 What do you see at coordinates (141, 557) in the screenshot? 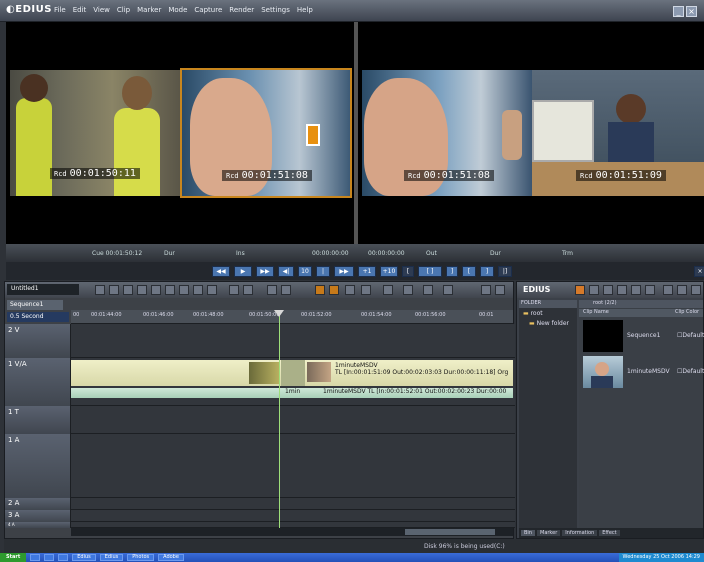
I see `taskbar-item: Photos` at bounding box center [141, 557].